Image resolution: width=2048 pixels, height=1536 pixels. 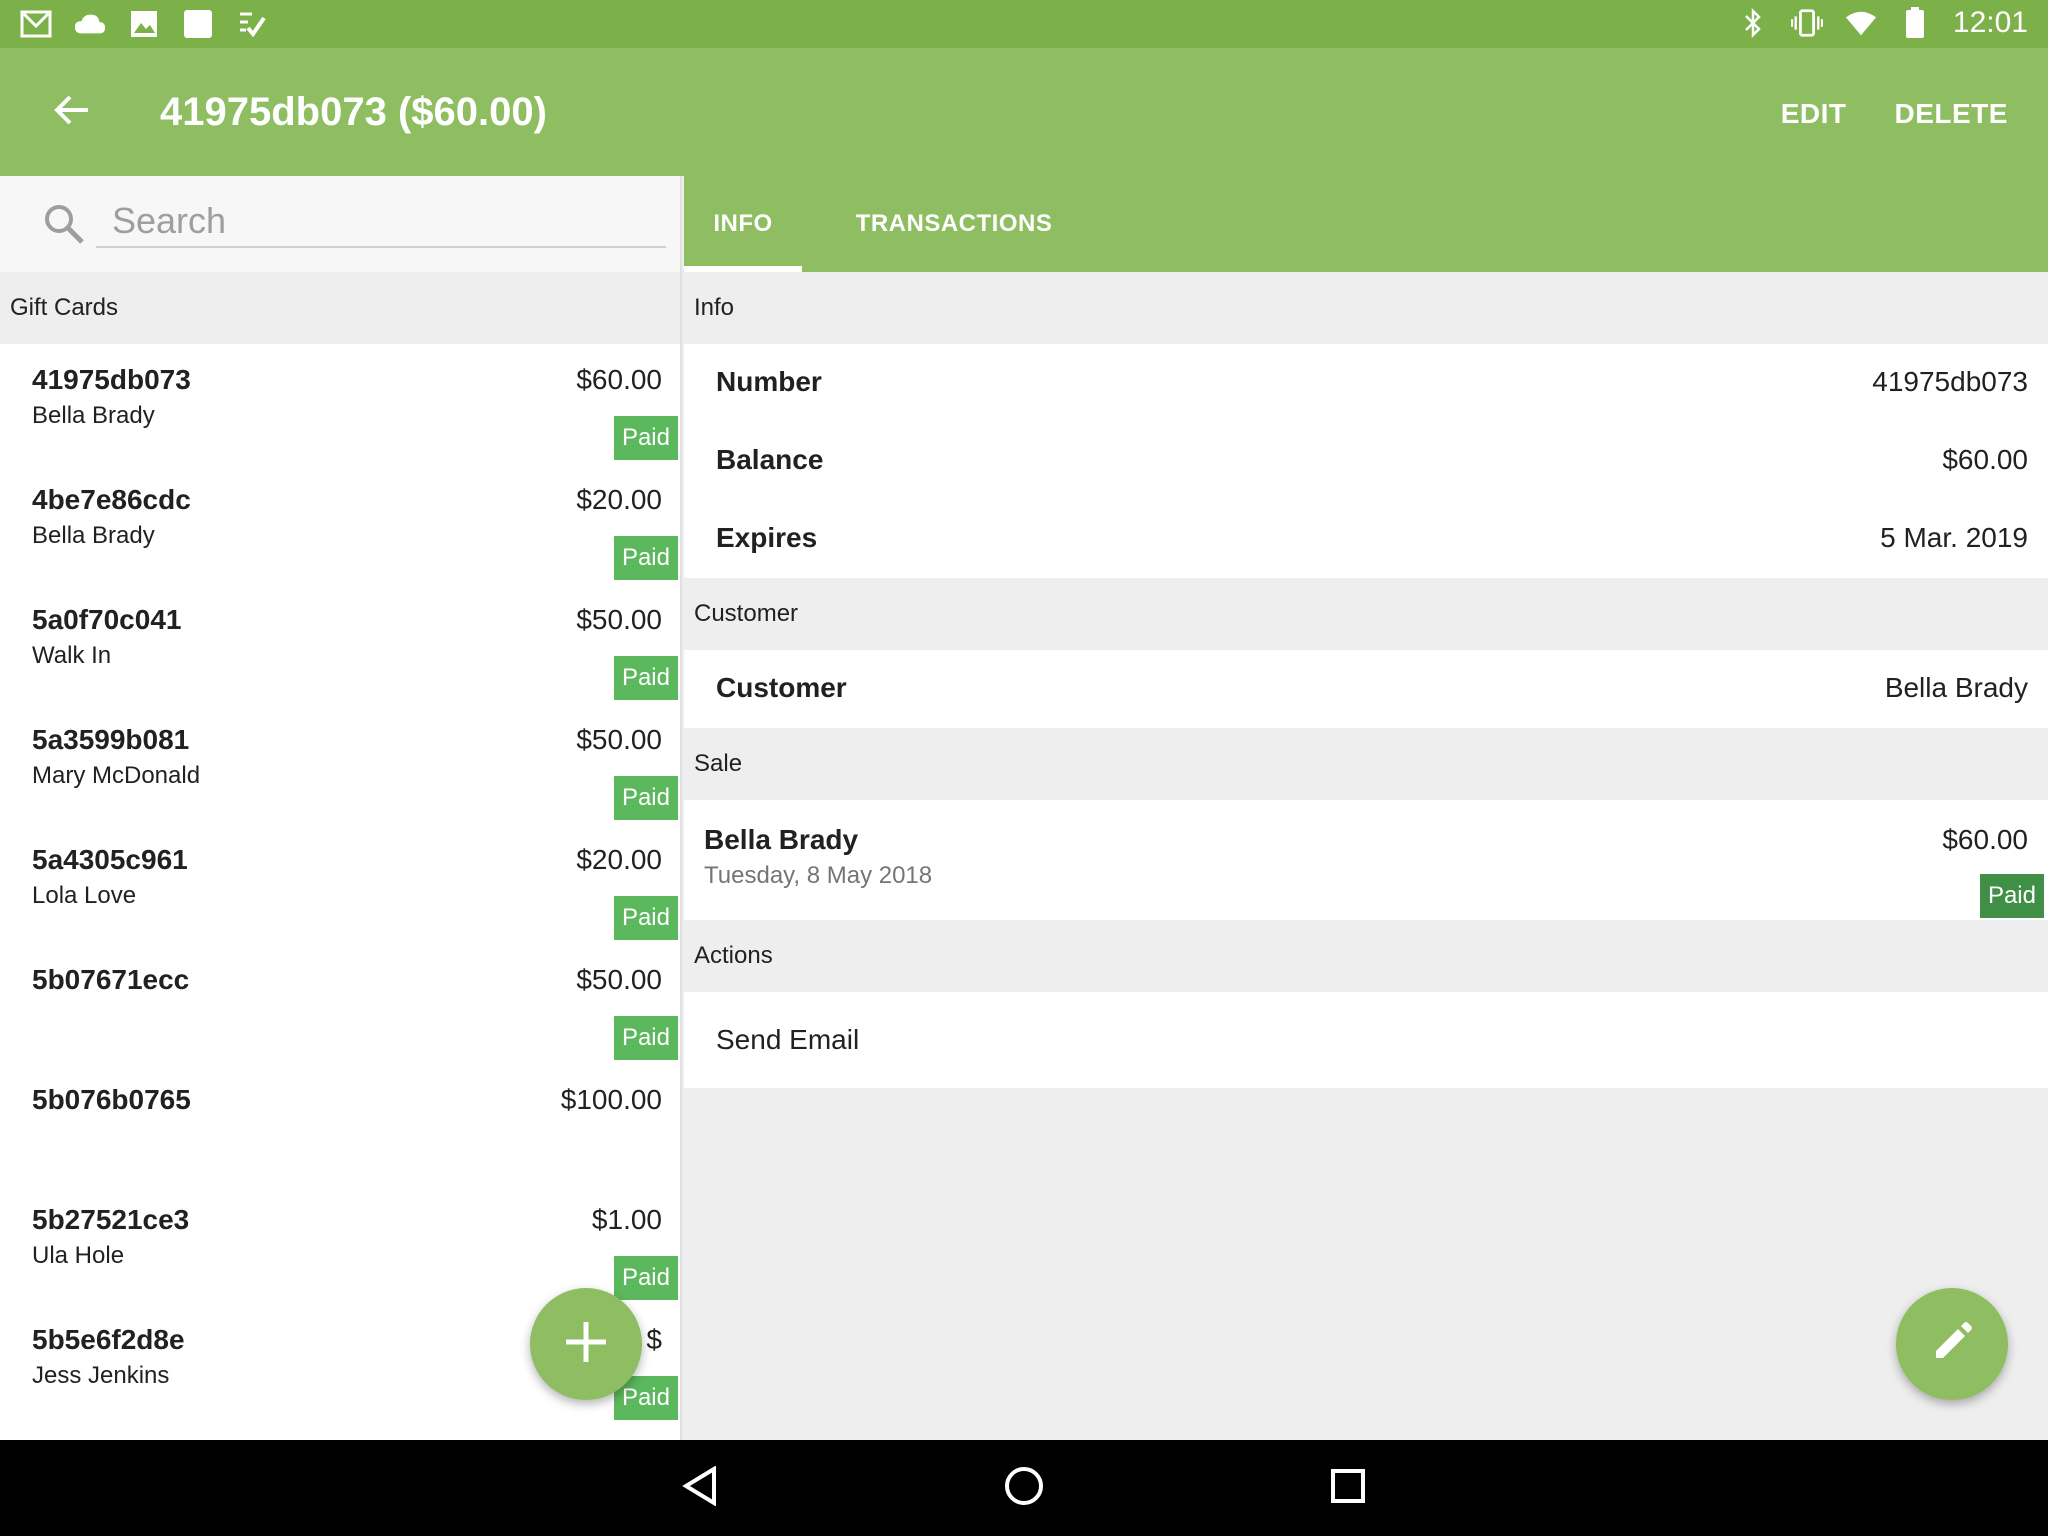 I want to click on card-amount: $, so click(x=654, y=1339).